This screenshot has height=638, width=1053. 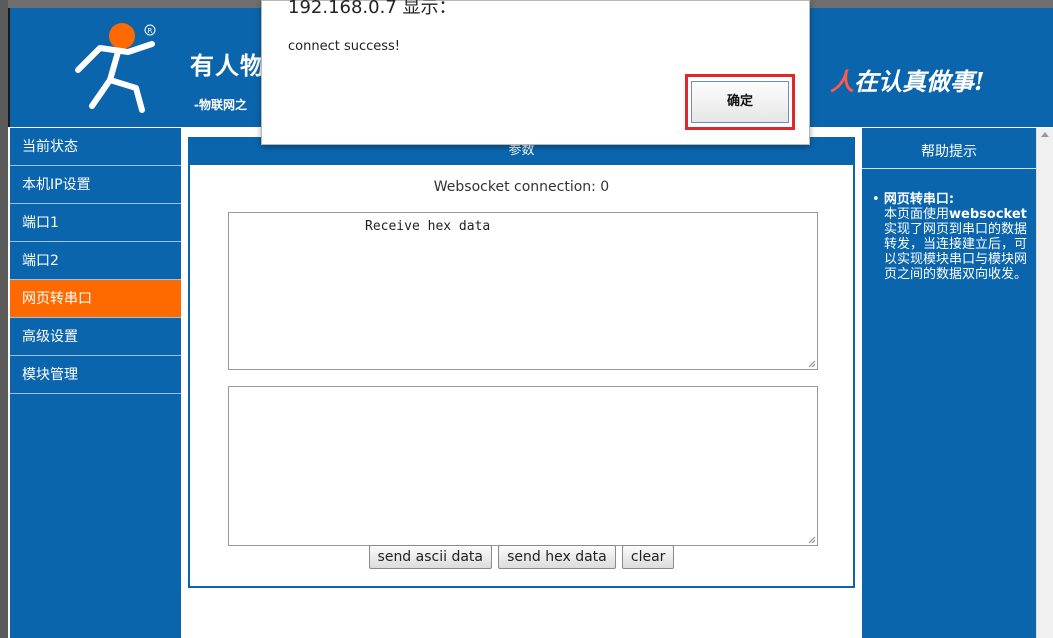 I want to click on vertical-scrollbar, so click(x=1044, y=383).